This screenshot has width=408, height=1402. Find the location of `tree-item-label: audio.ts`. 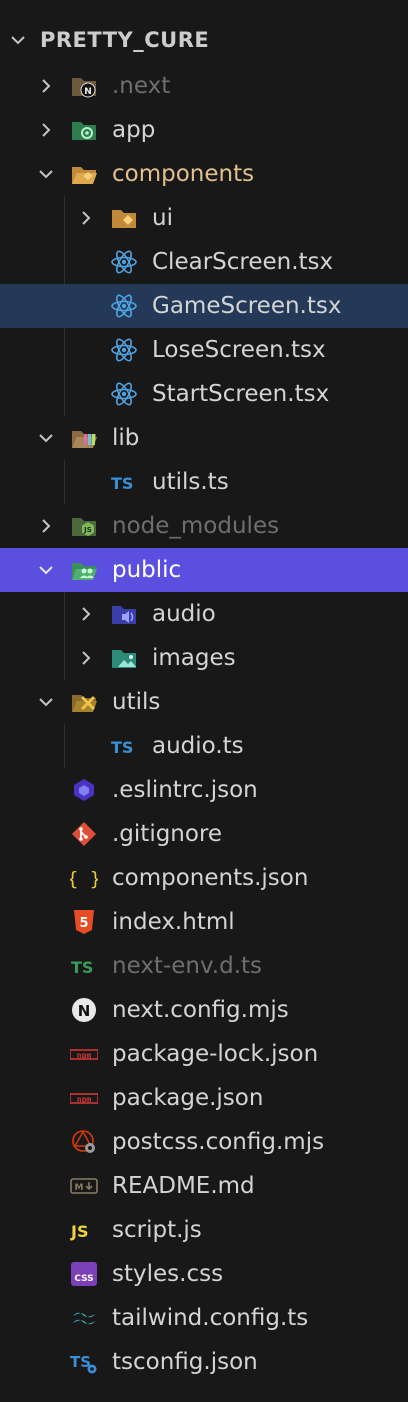

tree-item-label: audio.ts is located at coordinates (198, 746).